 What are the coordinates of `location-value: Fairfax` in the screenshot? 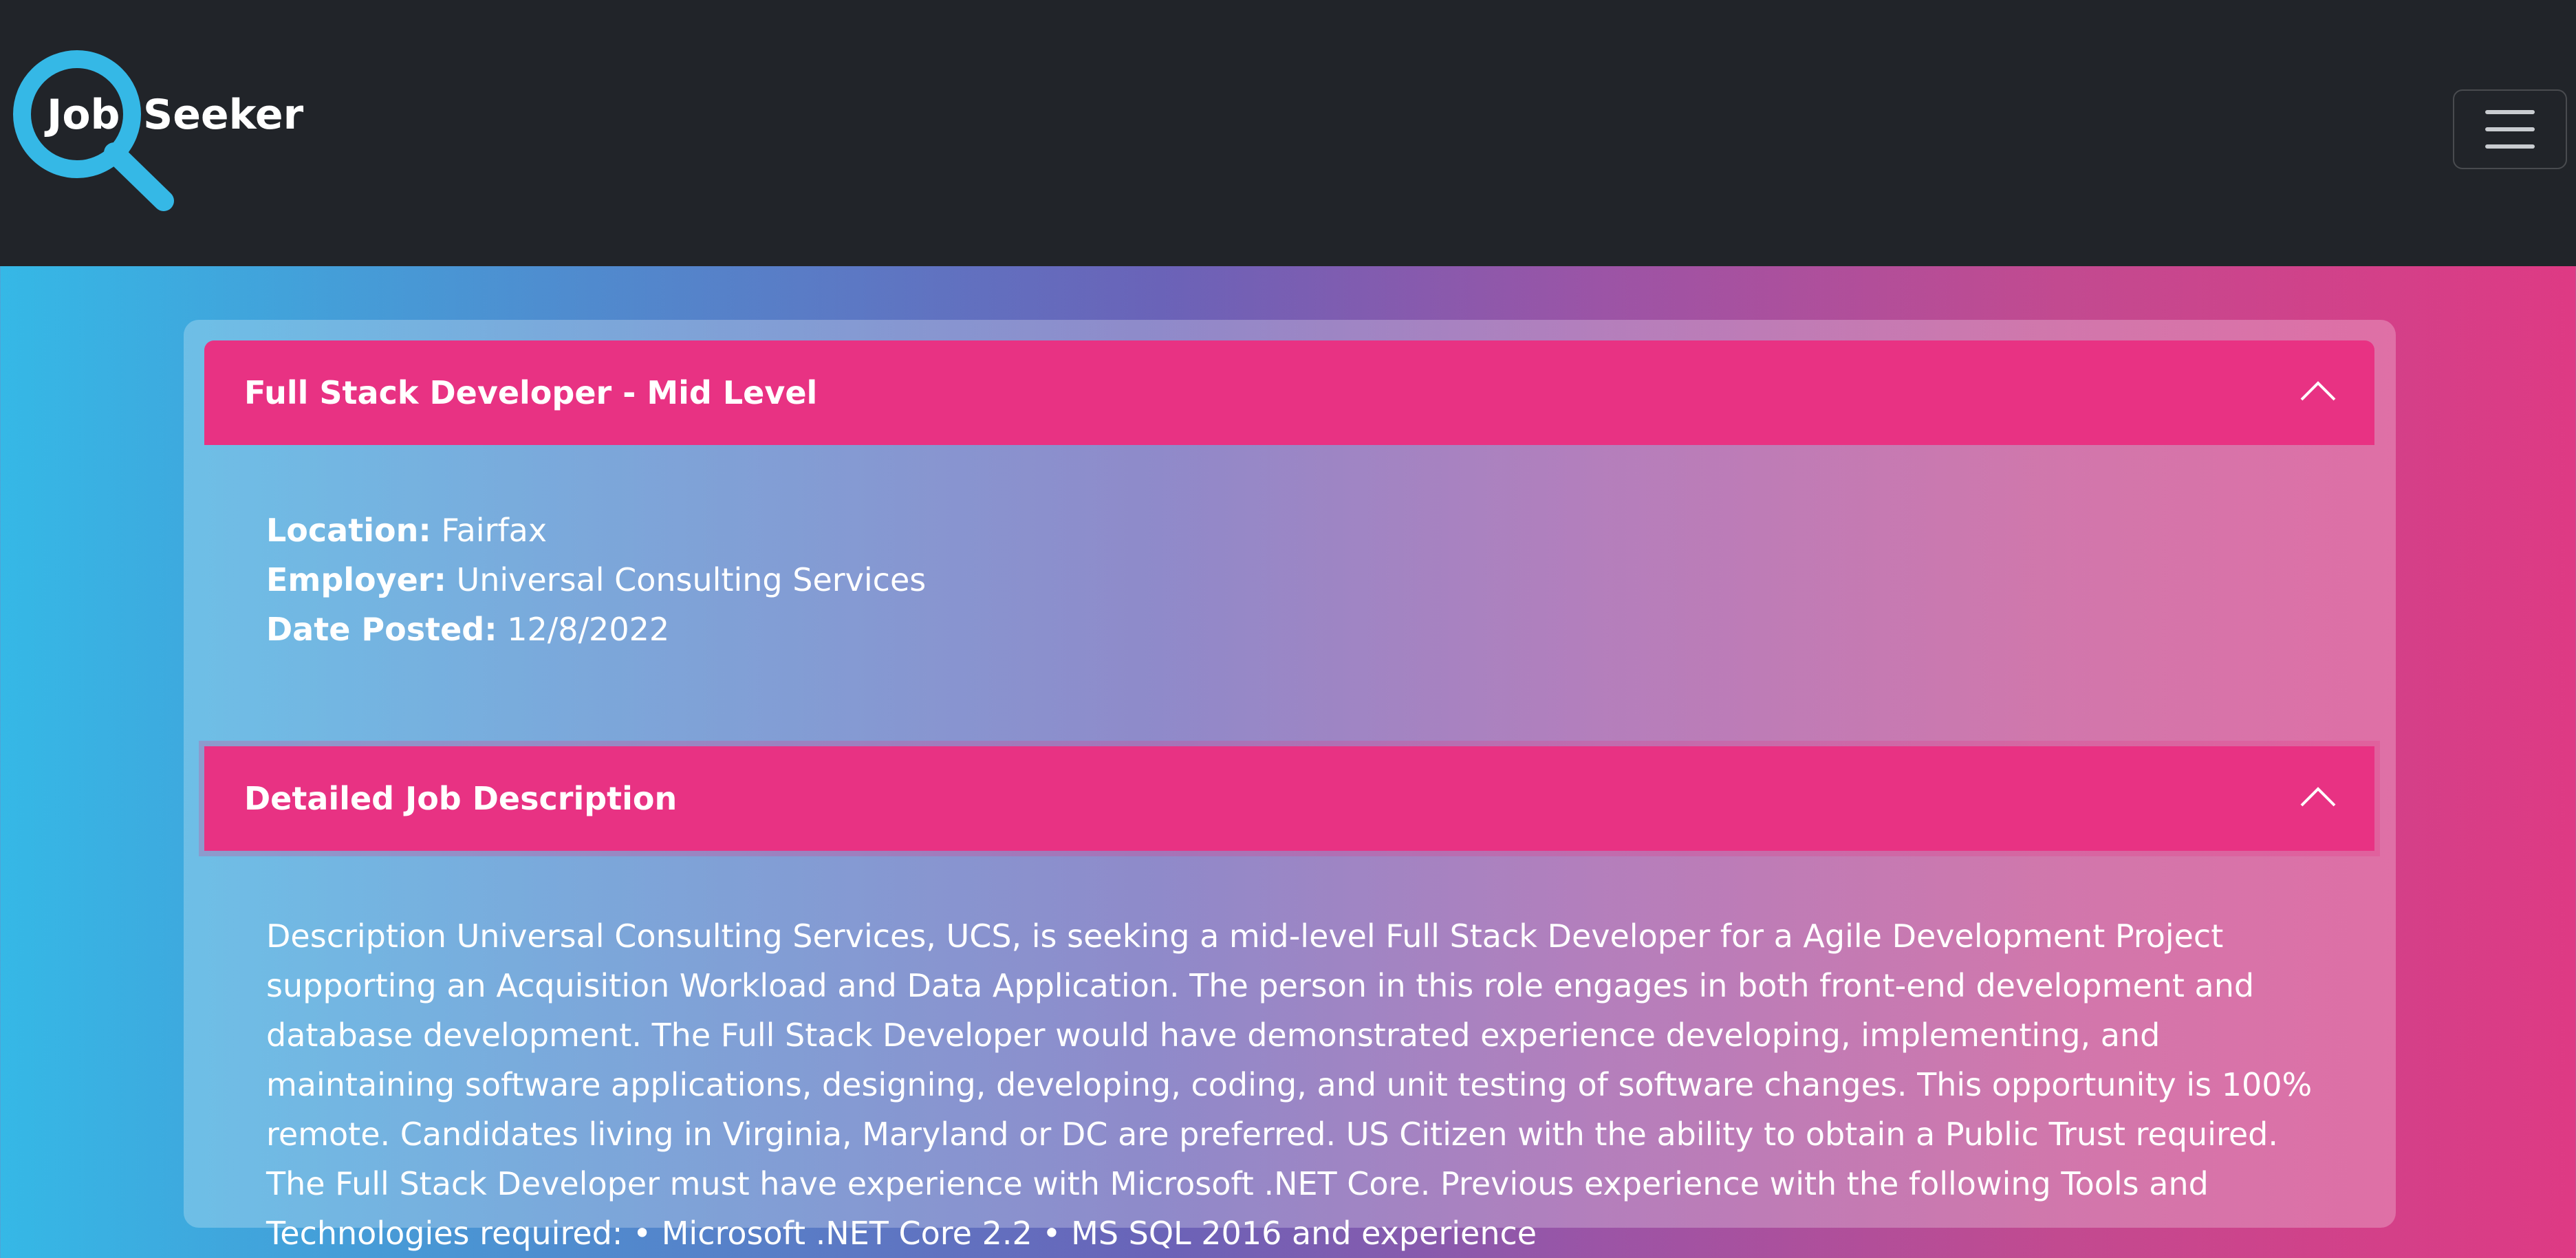 It's located at (494, 530).